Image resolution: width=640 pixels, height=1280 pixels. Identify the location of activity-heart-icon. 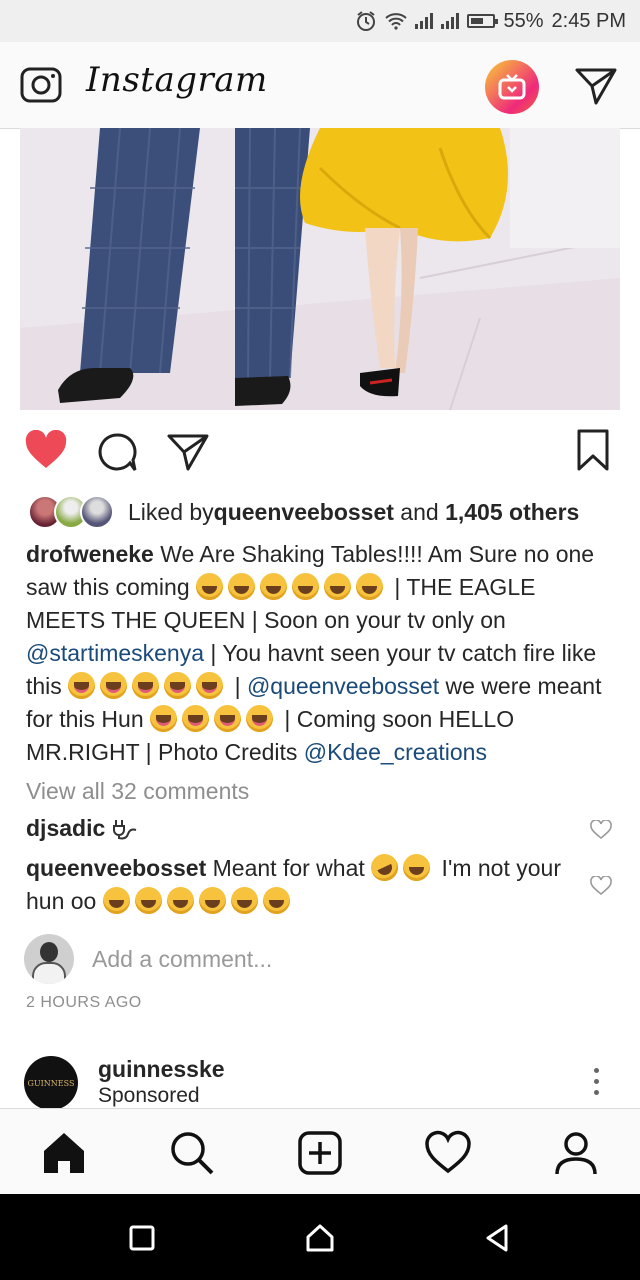
(448, 1153).